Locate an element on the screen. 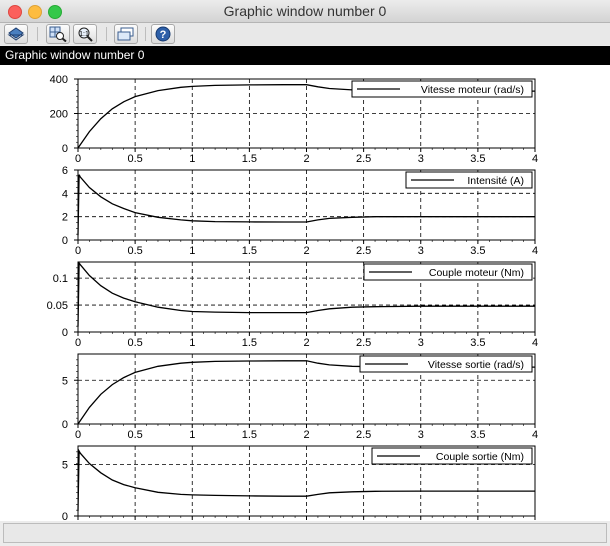  legend-label: Vitesse sortie (rad/s) is located at coordinates (476, 365).